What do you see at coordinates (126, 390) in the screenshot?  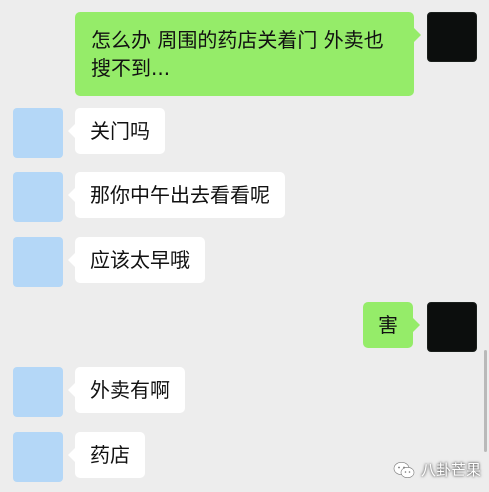 I see `message-bubble-other: 外卖有啊` at bounding box center [126, 390].